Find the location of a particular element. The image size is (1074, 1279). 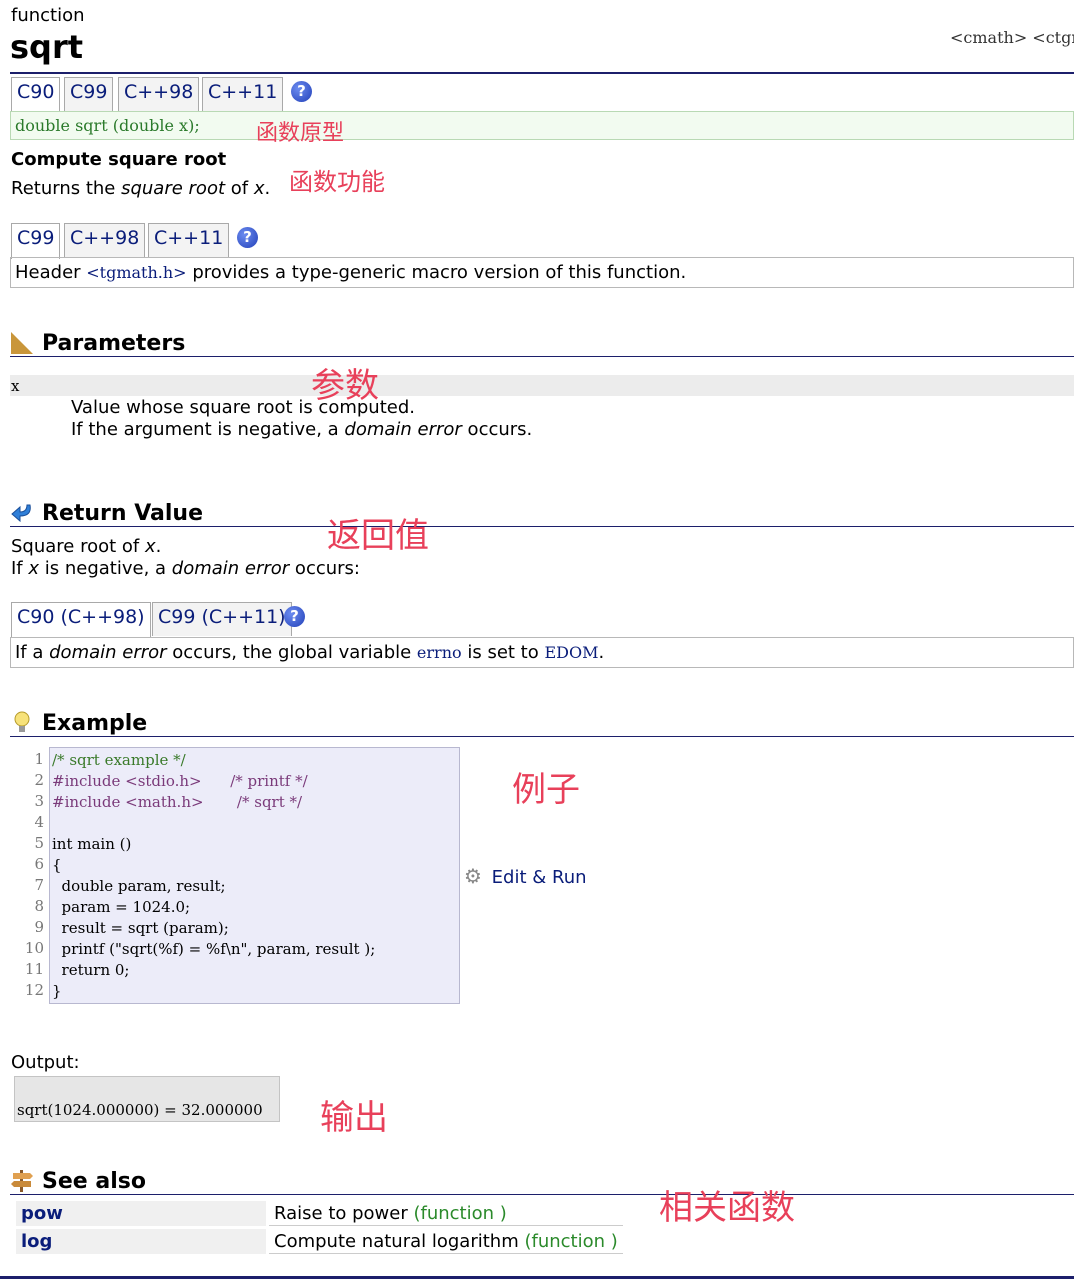

page-title: sqrt is located at coordinates (47, 47).